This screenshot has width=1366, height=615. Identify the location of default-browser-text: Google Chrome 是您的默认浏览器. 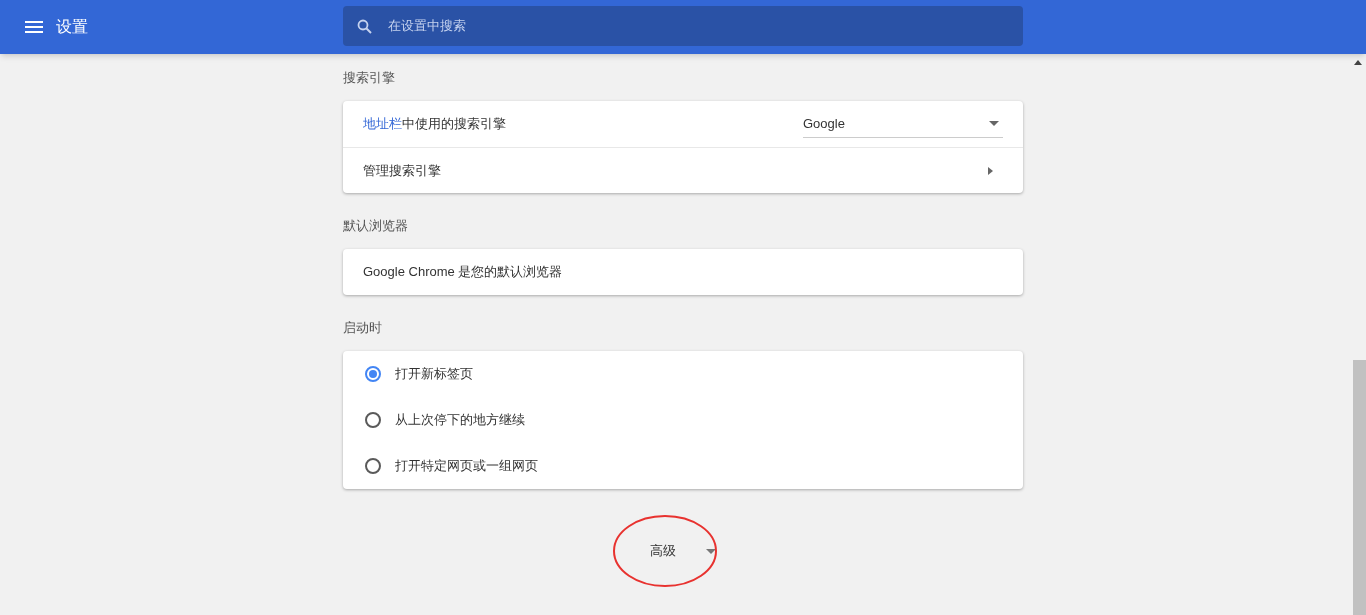
(463, 272).